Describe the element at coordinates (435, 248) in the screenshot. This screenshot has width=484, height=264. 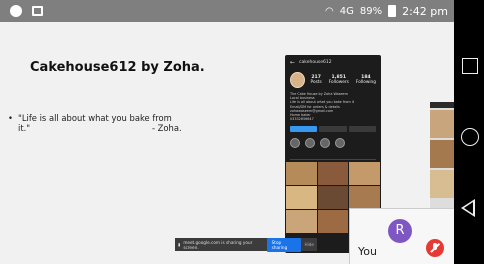
I see `mic-off-icon` at that location.